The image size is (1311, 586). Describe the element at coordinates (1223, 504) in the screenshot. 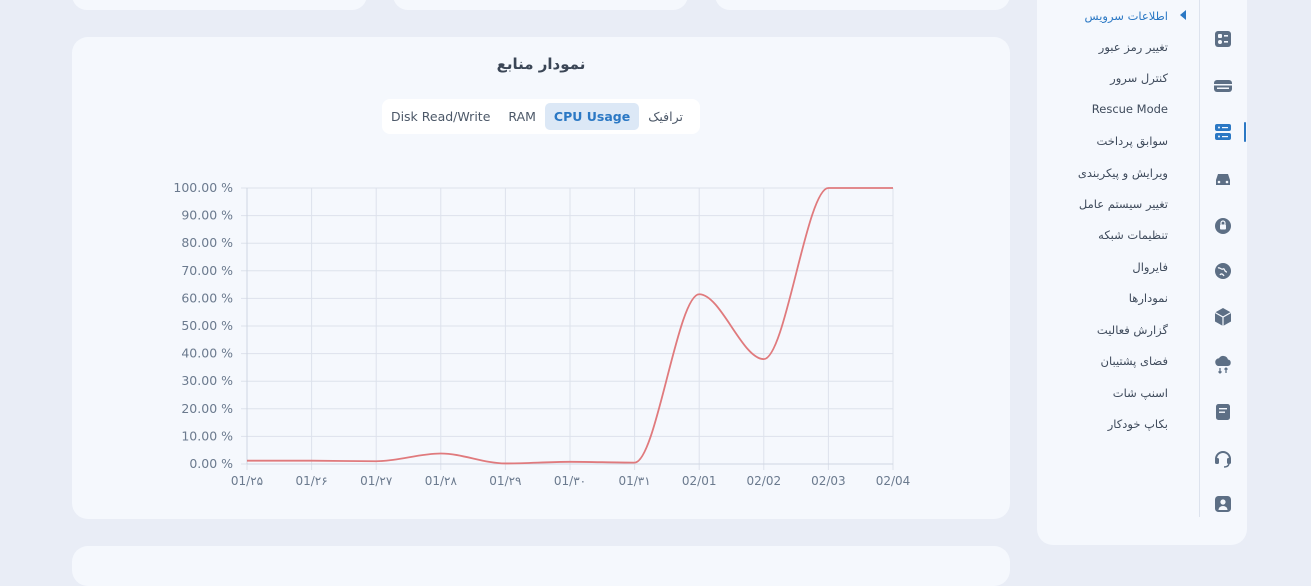

I see `user-icon` at that location.